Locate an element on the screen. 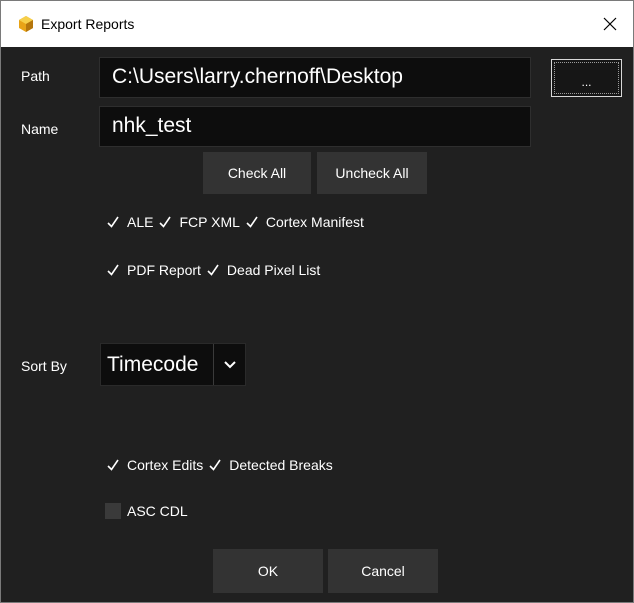 This screenshot has width=634, height=603. fcp-xml-label: FCP XML is located at coordinates (209, 222).